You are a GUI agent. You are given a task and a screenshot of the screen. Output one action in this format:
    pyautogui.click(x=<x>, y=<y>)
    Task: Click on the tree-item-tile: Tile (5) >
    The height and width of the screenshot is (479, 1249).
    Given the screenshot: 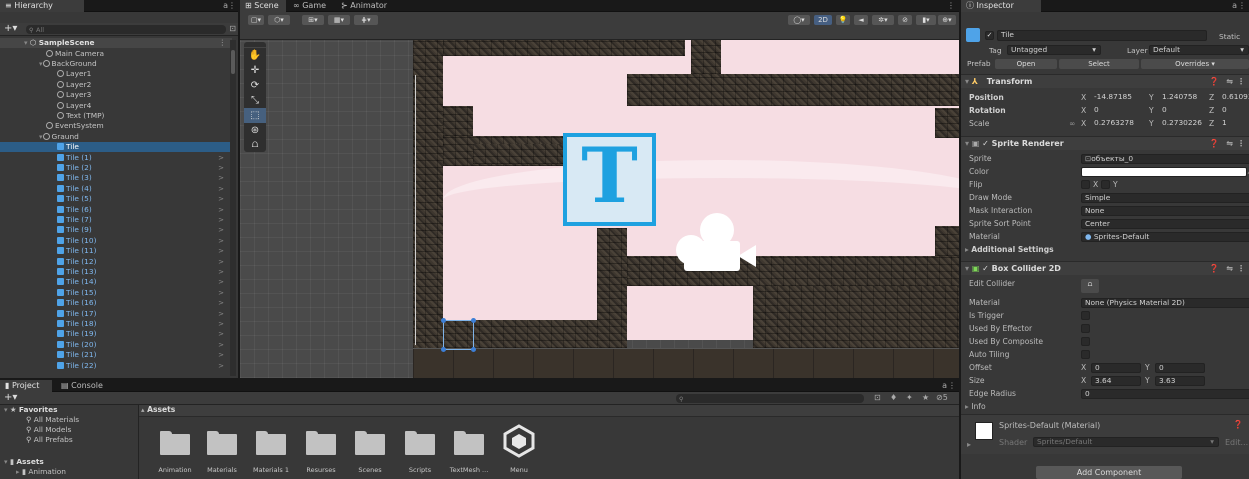 What is the action you would take?
    pyautogui.click(x=116, y=199)
    